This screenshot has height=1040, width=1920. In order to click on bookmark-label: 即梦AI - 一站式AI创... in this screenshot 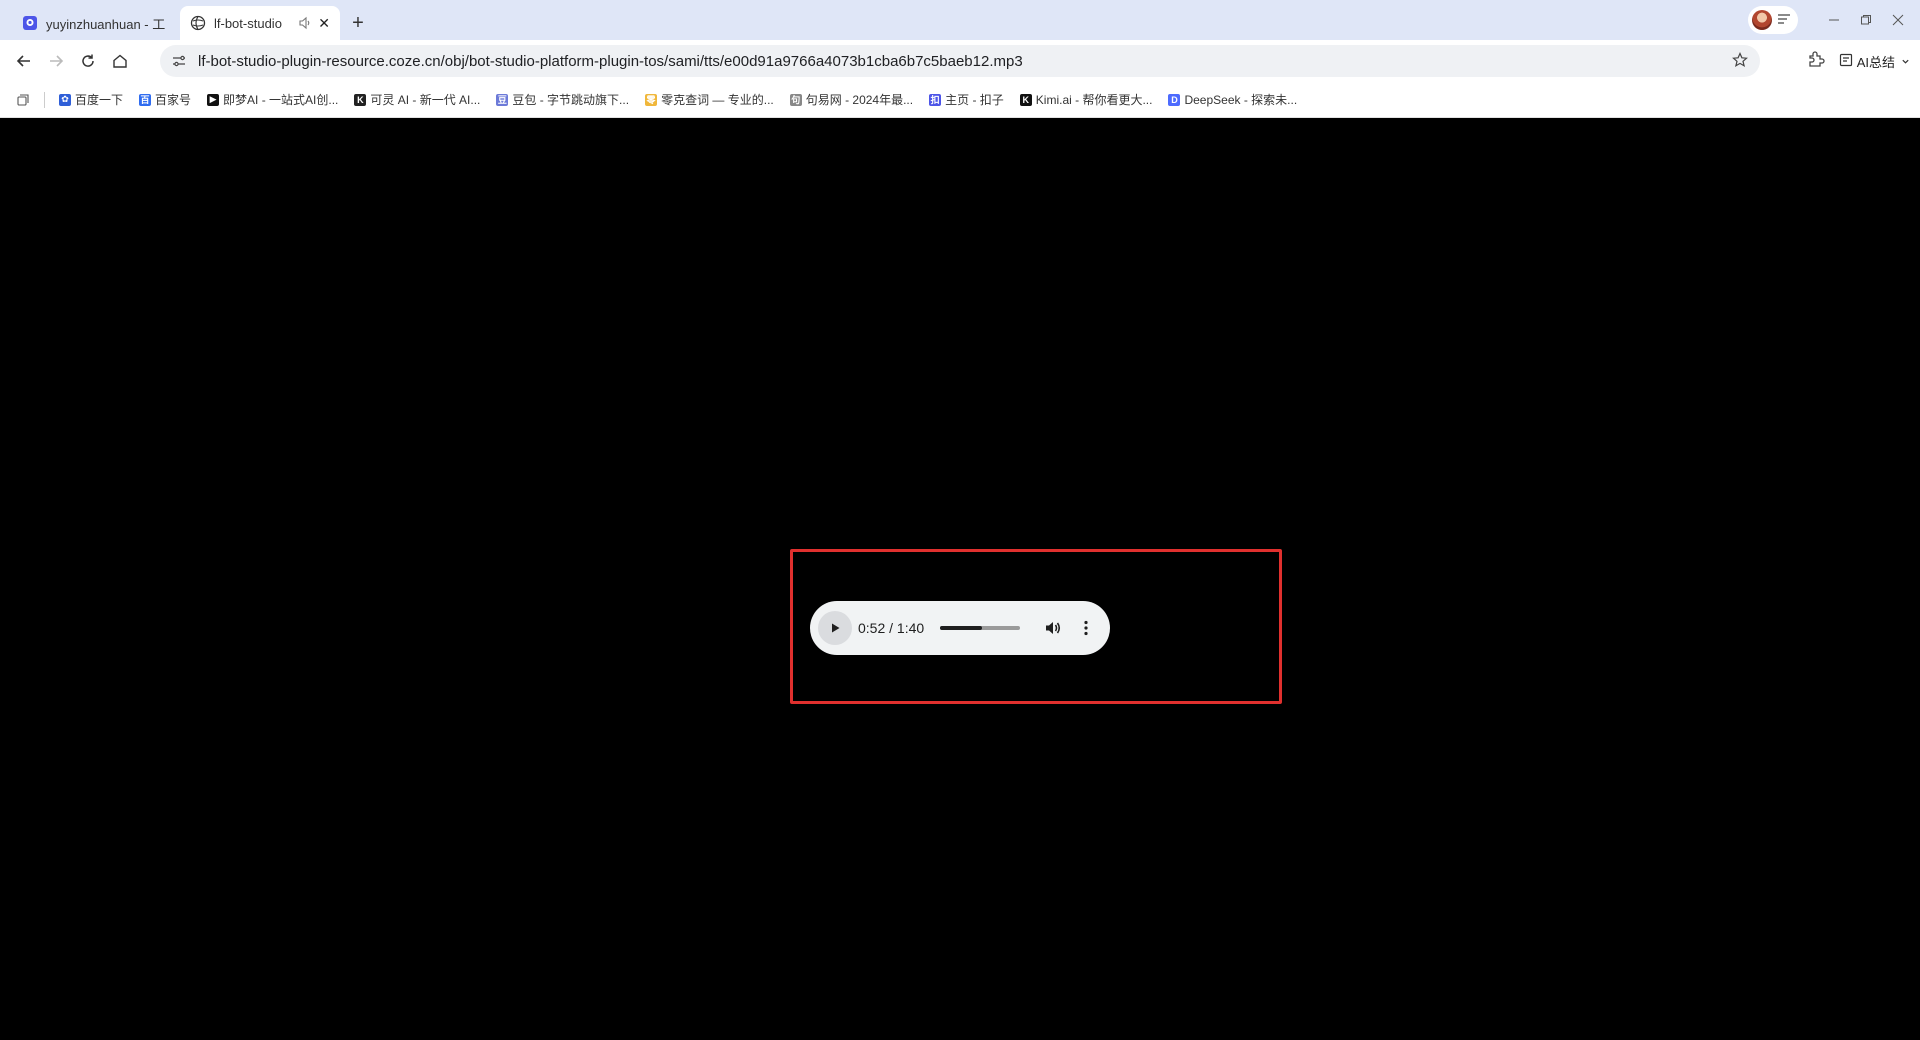, I will do `click(281, 100)`.